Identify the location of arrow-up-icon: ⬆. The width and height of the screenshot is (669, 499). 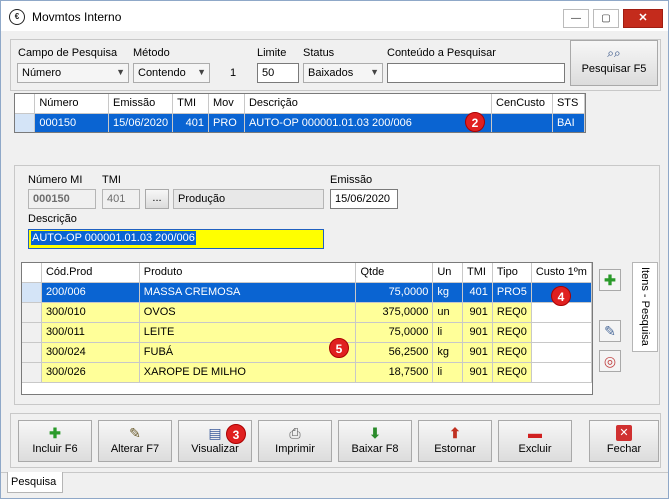
(455, 433).